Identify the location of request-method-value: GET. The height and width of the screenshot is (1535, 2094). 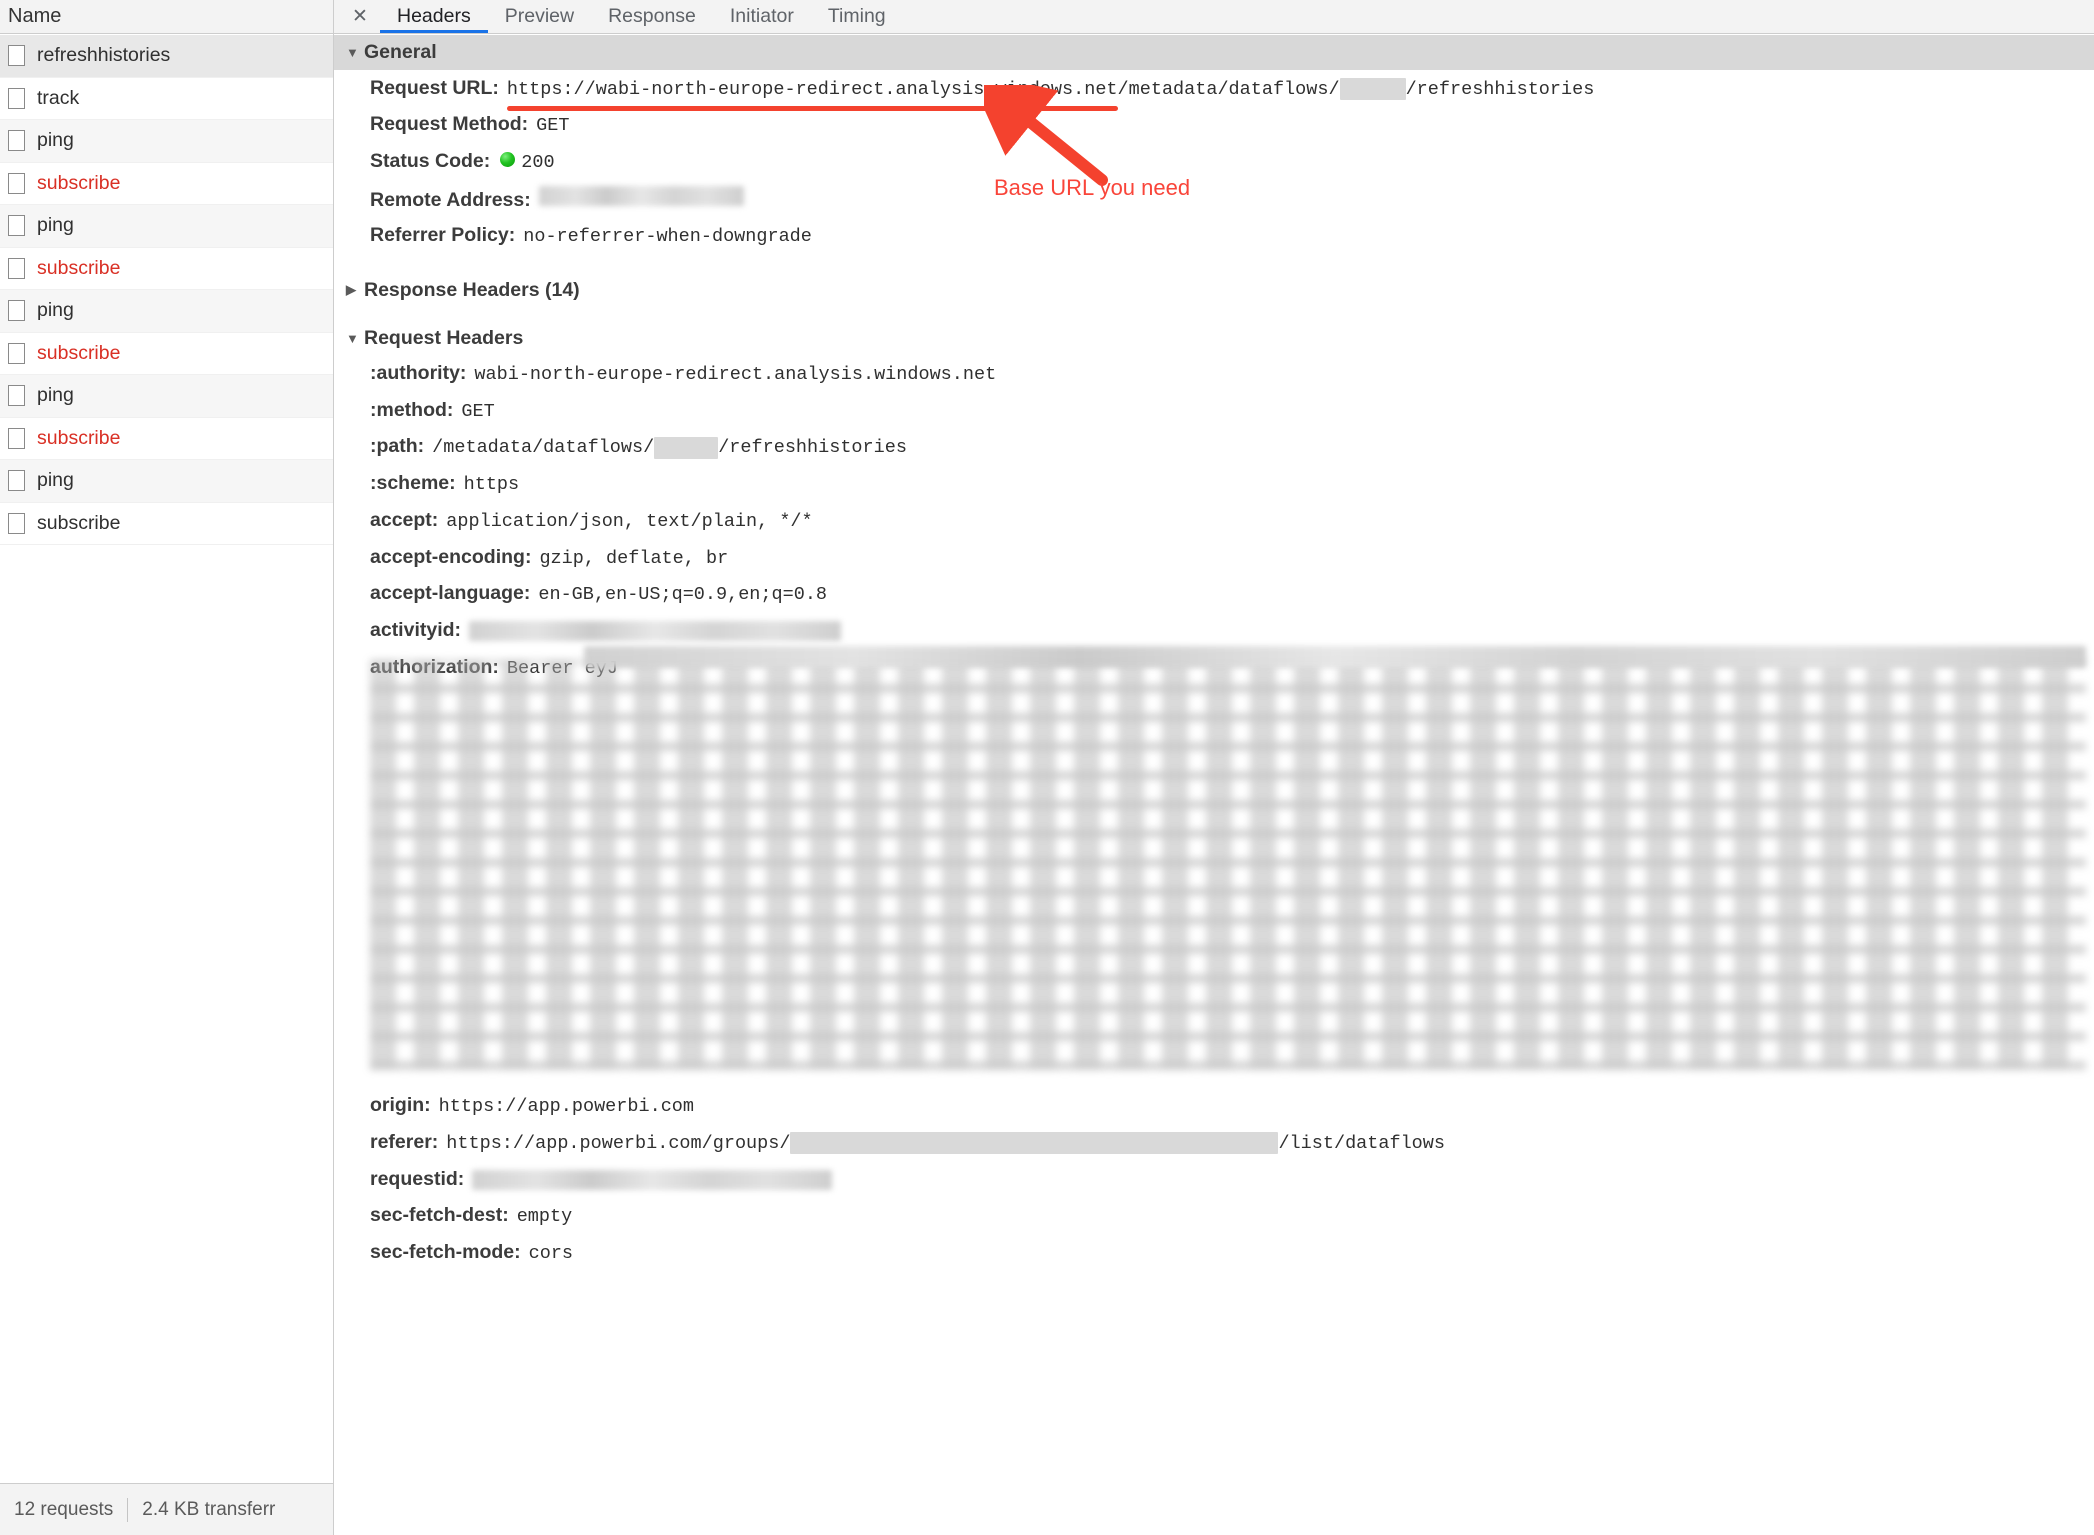
(553, 126).